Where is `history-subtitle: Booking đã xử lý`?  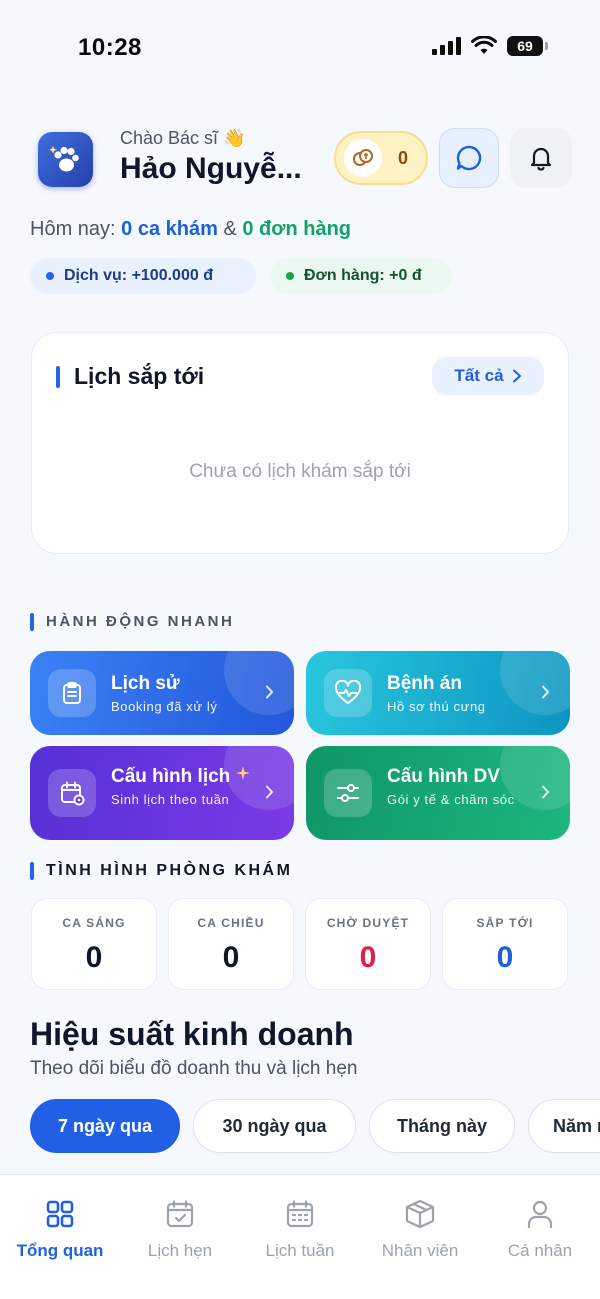
history-subtitle: Booking đã xử lý is located at coordinates (164, 706).